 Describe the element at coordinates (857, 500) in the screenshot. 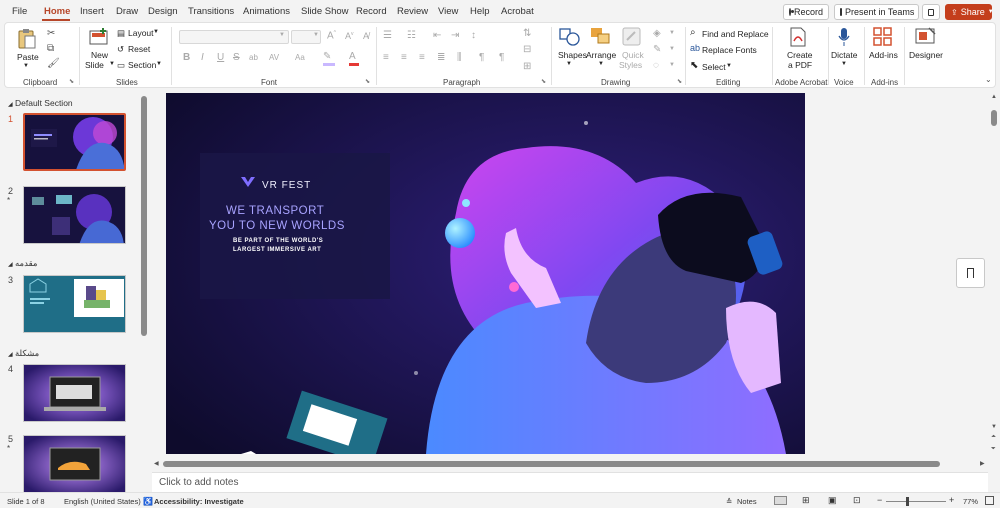

I see `slideshow-icon: ⊡` at that location.